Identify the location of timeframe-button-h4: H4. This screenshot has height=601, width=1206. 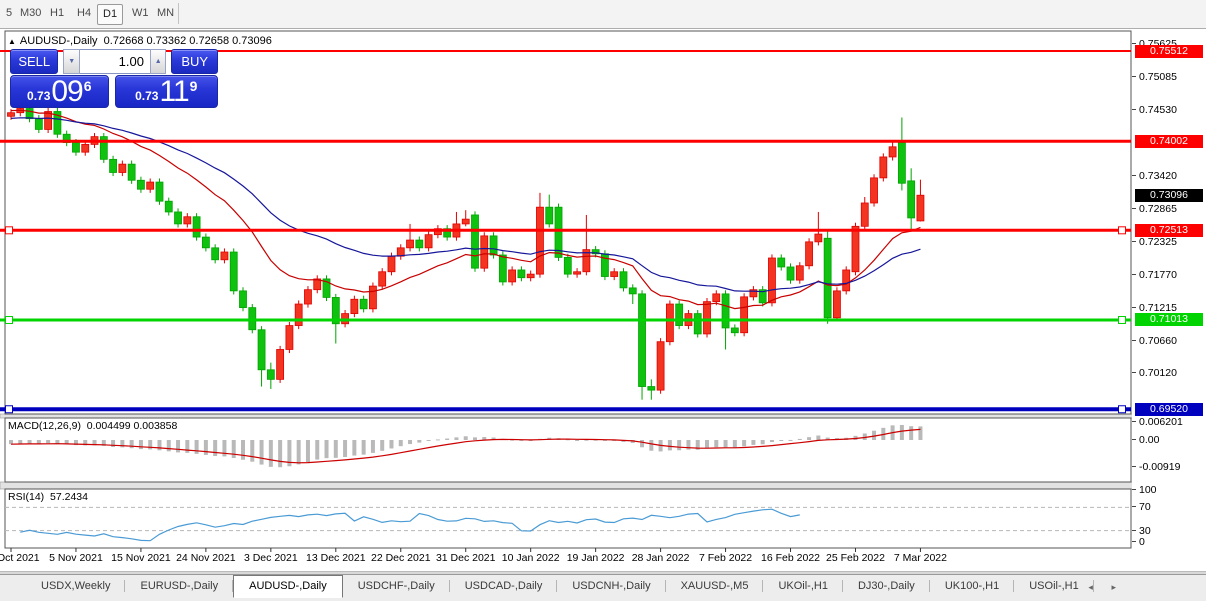
(84, 13).